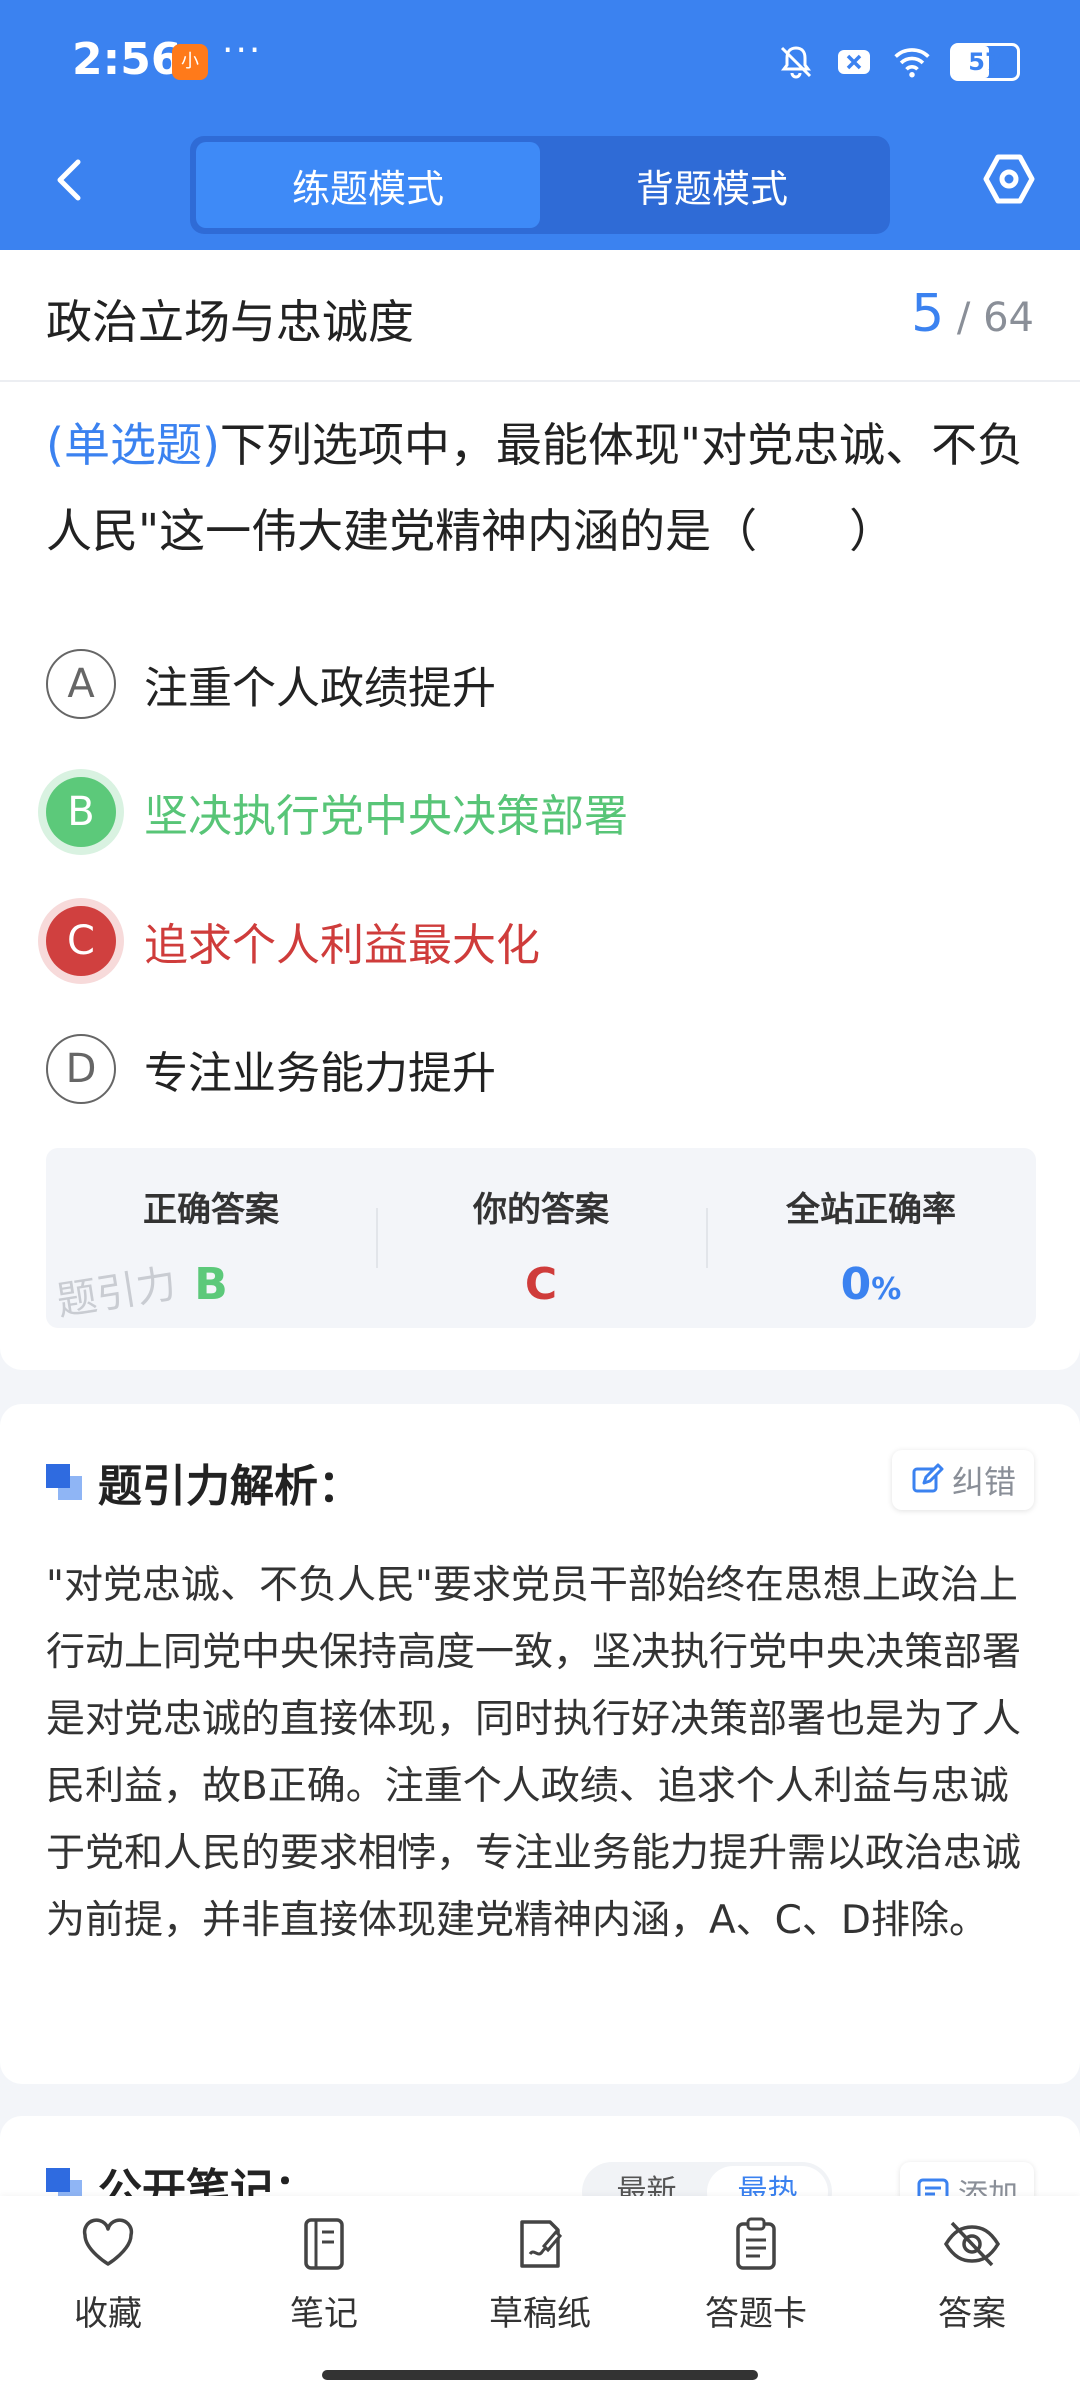 The height and width of the screenshot is (2400, 1080). I want to click on current-question-number: 5, so click(928, 314).